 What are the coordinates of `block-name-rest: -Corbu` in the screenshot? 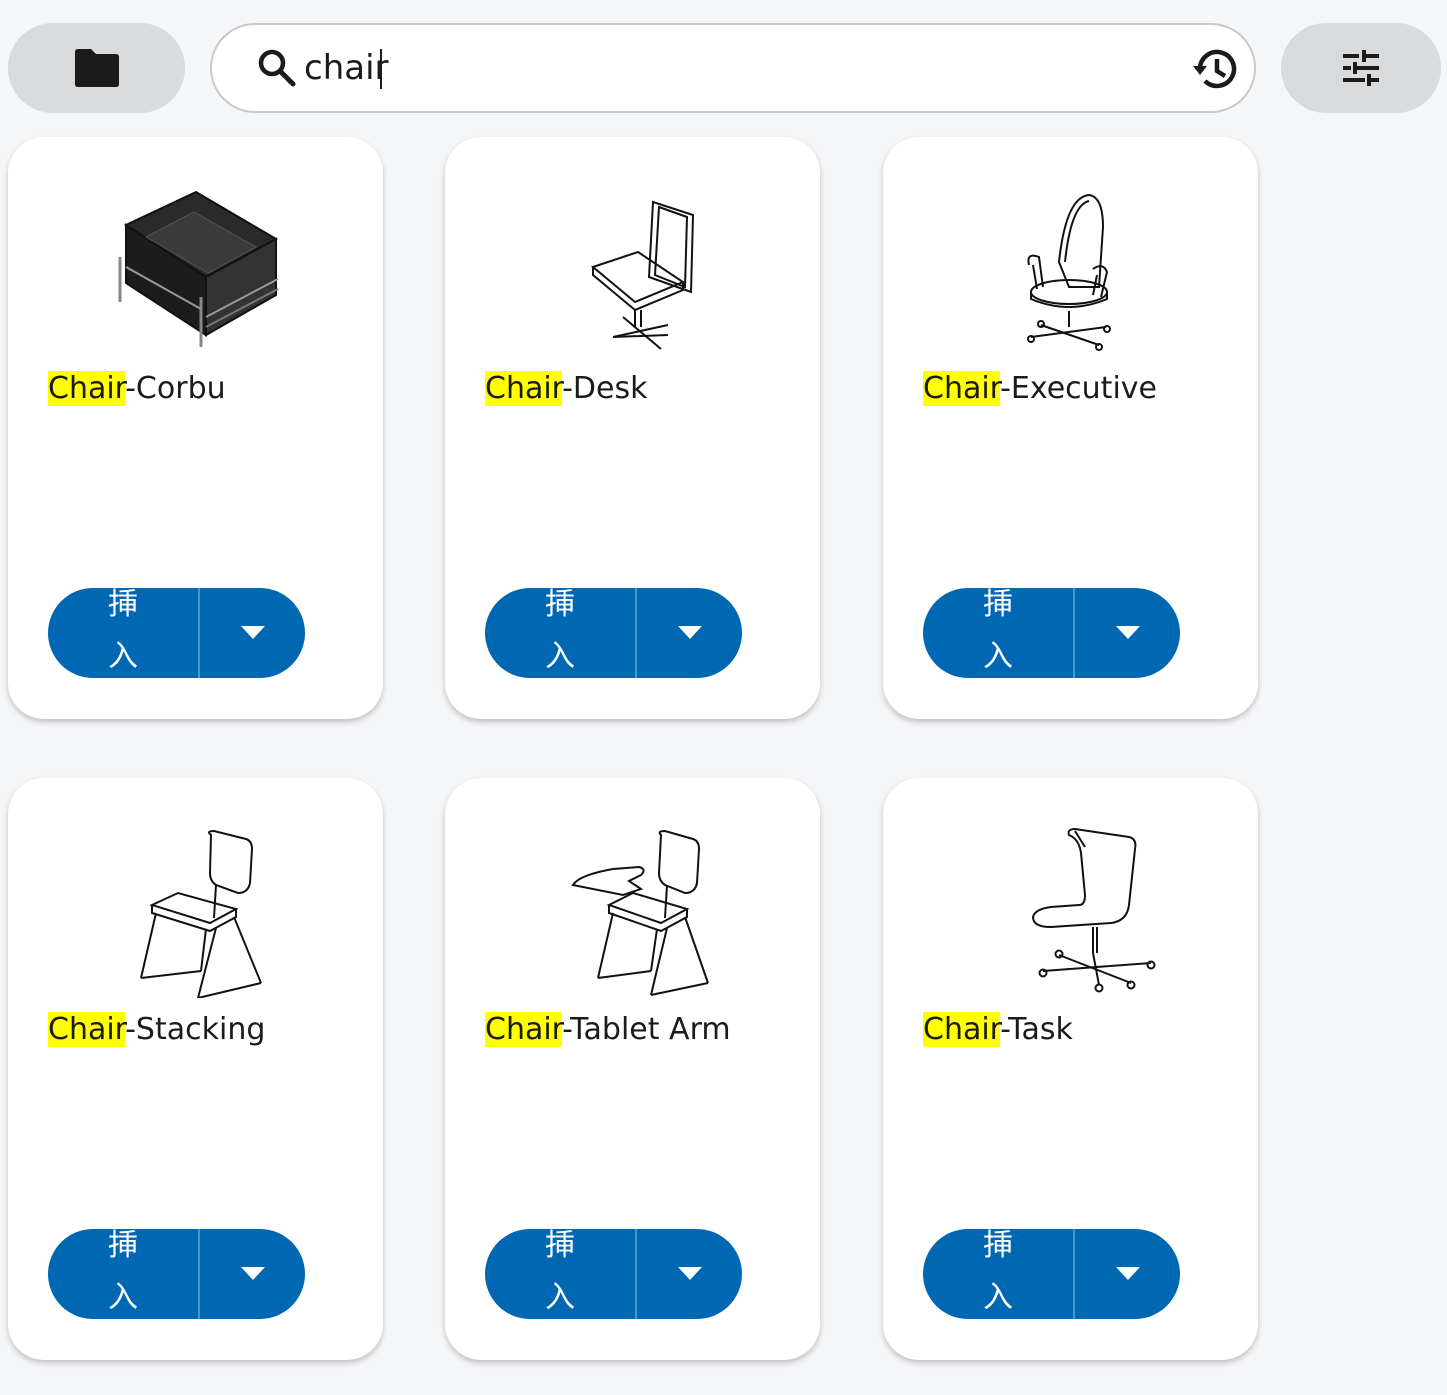 It's located at (175, 388).